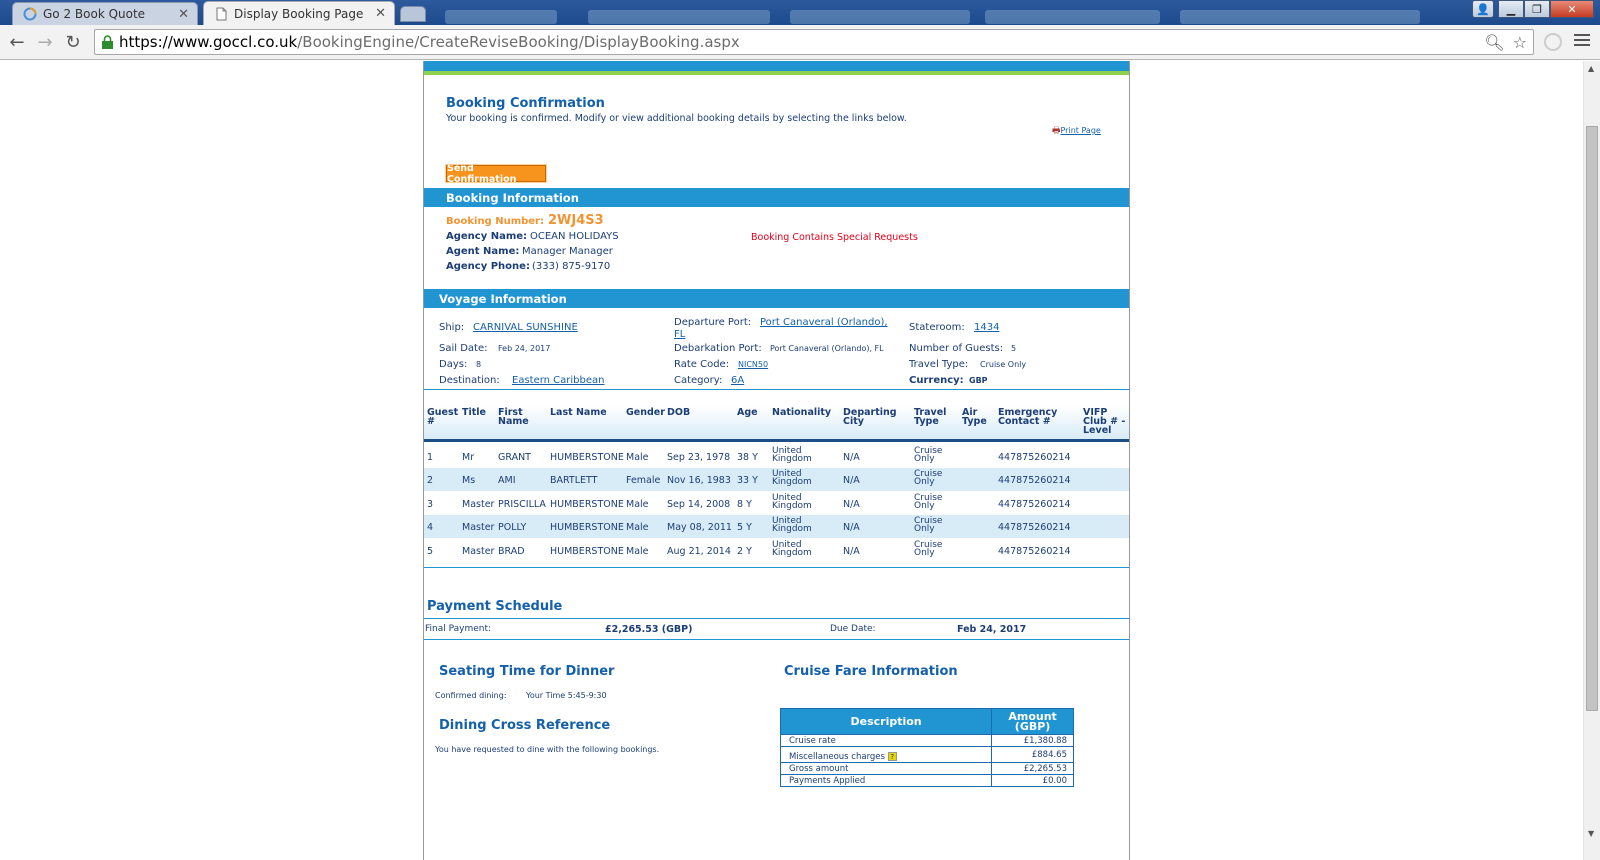  Describe the element at coordinates (1003, 364) in the screenshot. I see `travel-type-value: Cruise Only` at that location.